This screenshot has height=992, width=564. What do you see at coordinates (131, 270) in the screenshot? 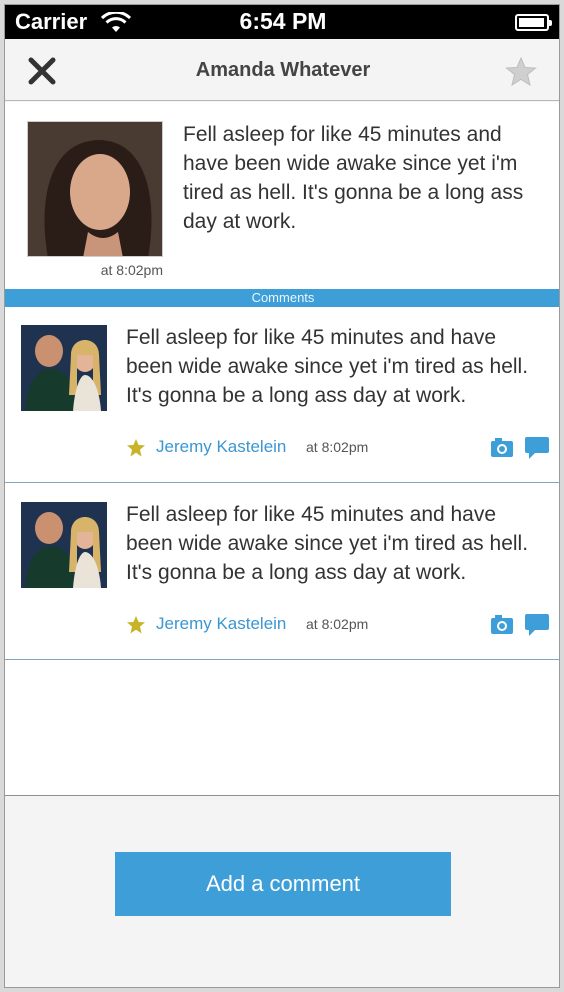
I see `post-time: at 8:02pm` at bounding box center [131, 270].